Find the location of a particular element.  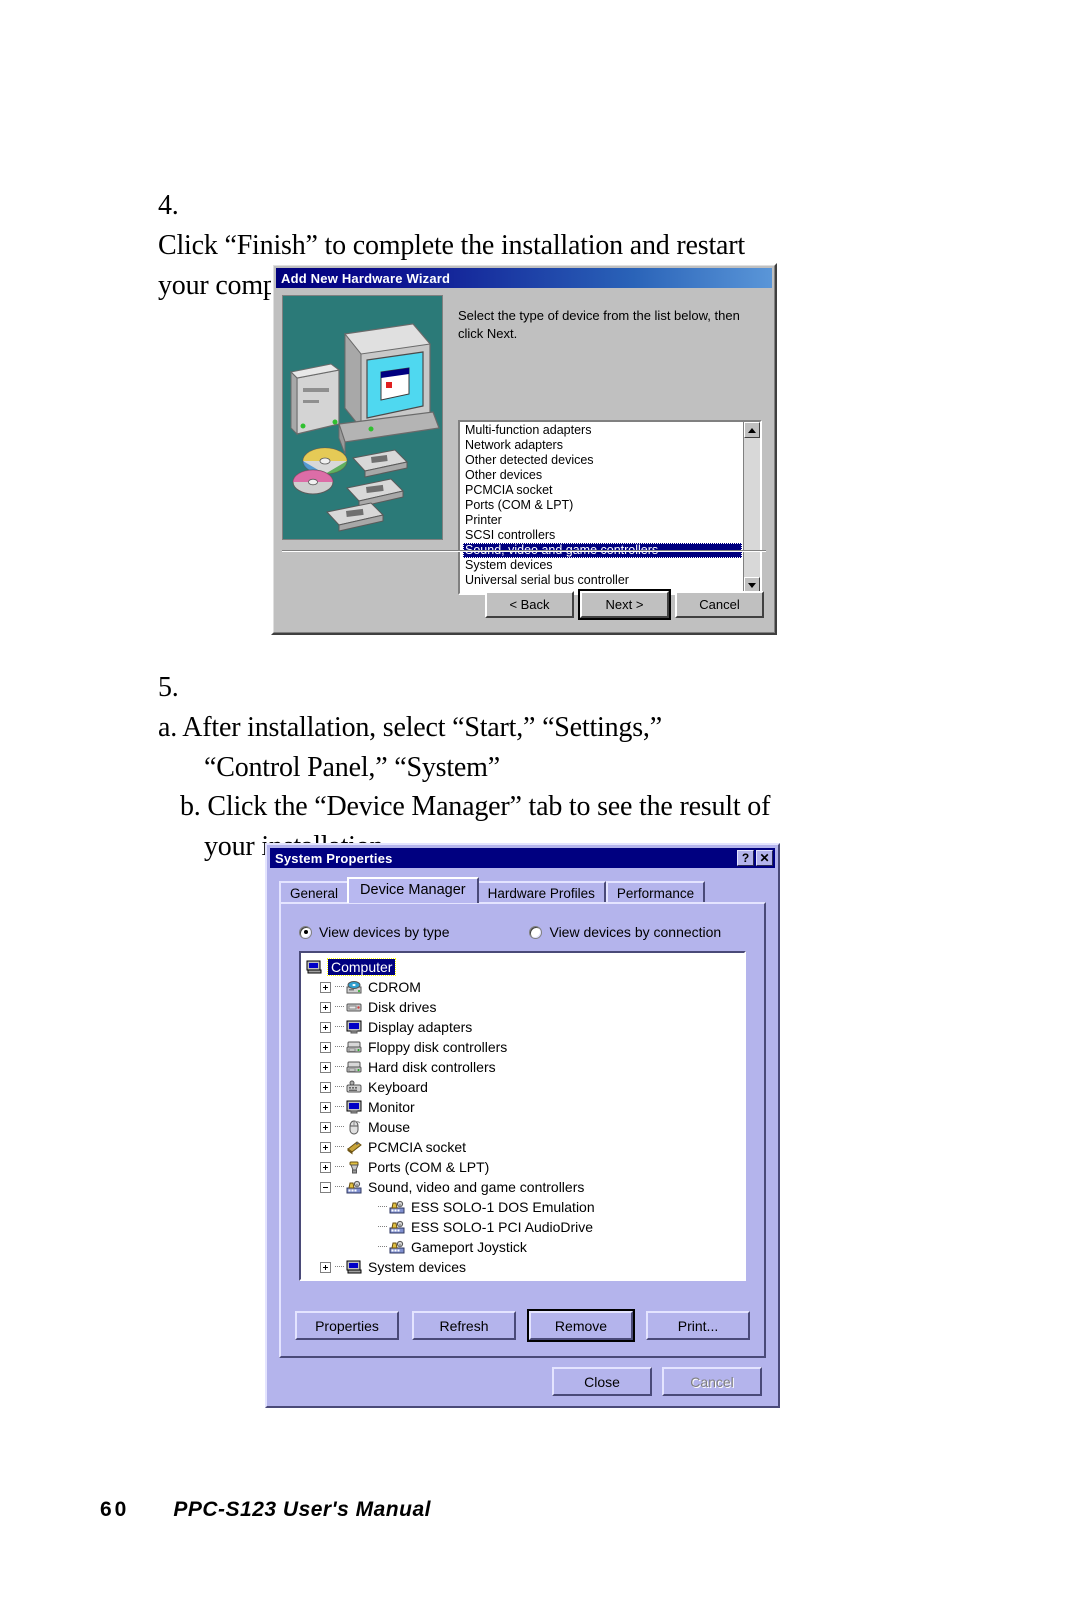

radio-unselected-icon is located at coordinates (536, 932).